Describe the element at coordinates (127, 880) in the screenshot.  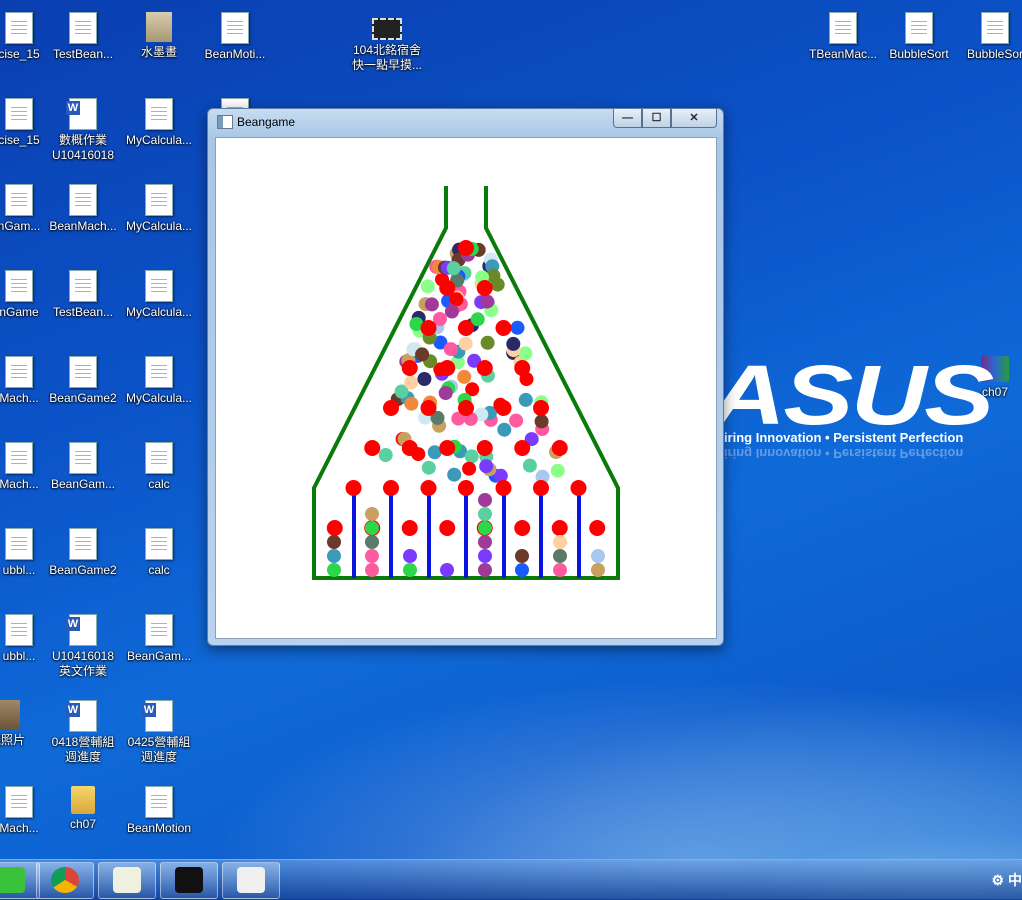
I see `taskbar-button-notepad` at that location.